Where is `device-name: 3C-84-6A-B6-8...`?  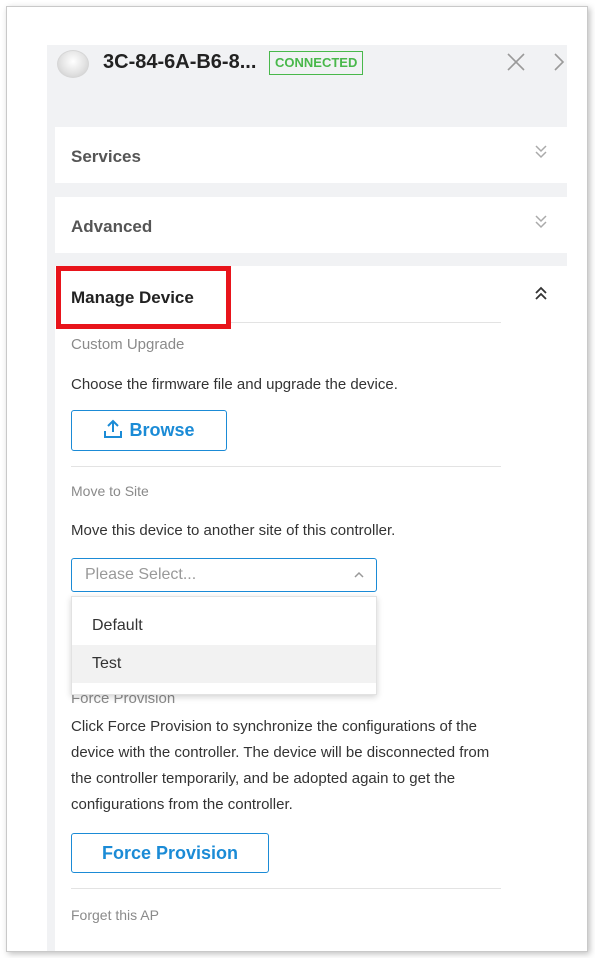 device-name: 3C-84-6A-B6-8... is located at coordinates (180, 62).